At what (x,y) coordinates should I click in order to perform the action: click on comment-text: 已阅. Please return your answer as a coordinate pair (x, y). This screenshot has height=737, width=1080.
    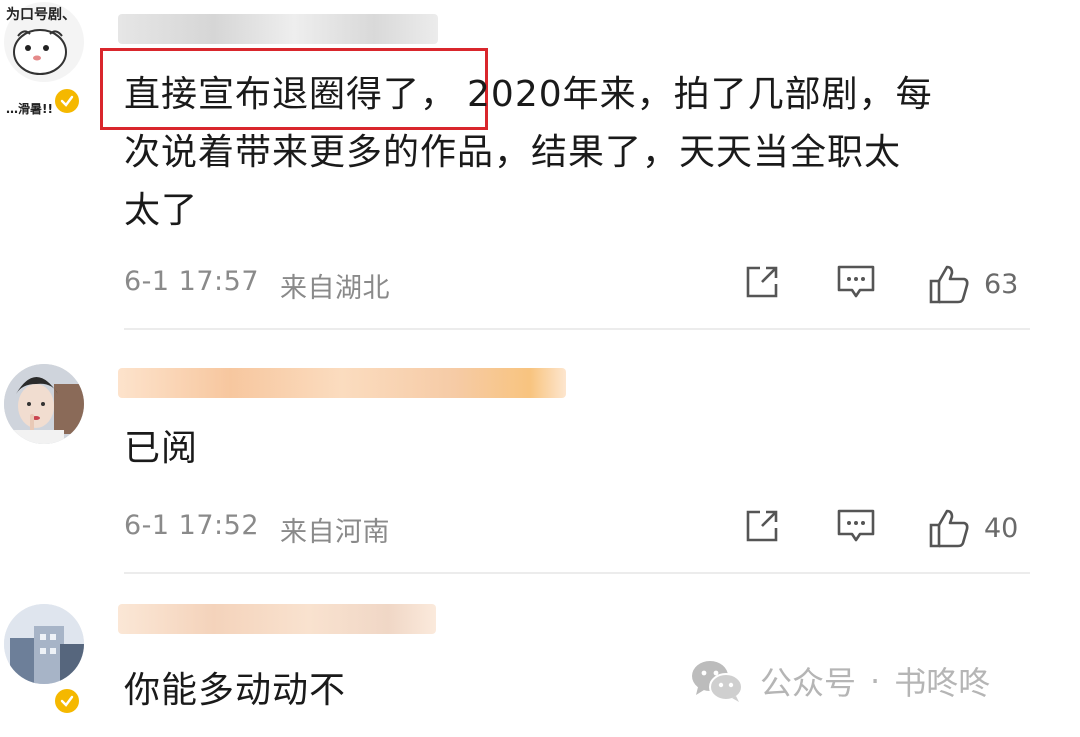
    Looking at the image, I should click on (161, 448).